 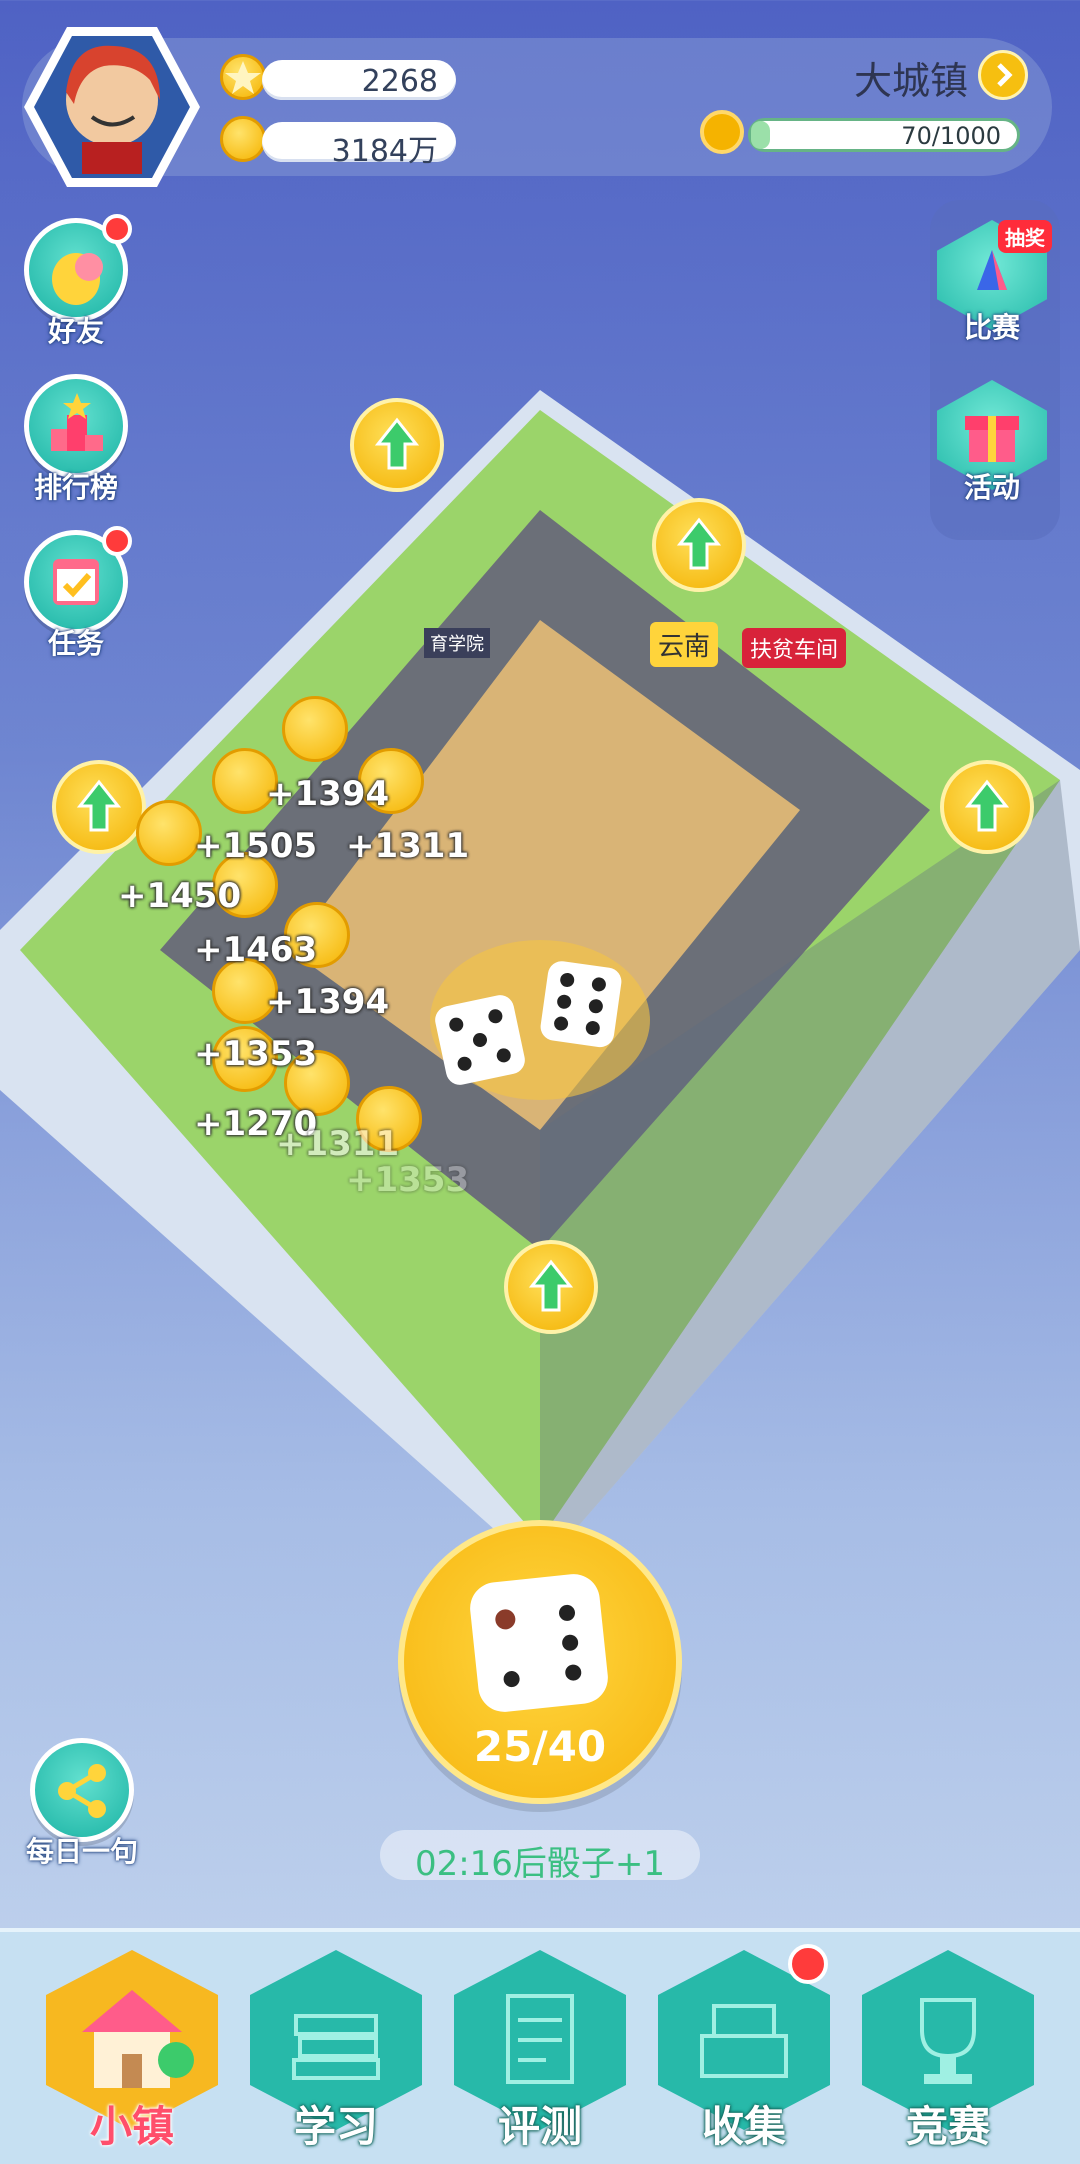 What do you see at coordinates (112, 107) in the screenshot?
I see `player-avatar` at bounding box center [112, 107].